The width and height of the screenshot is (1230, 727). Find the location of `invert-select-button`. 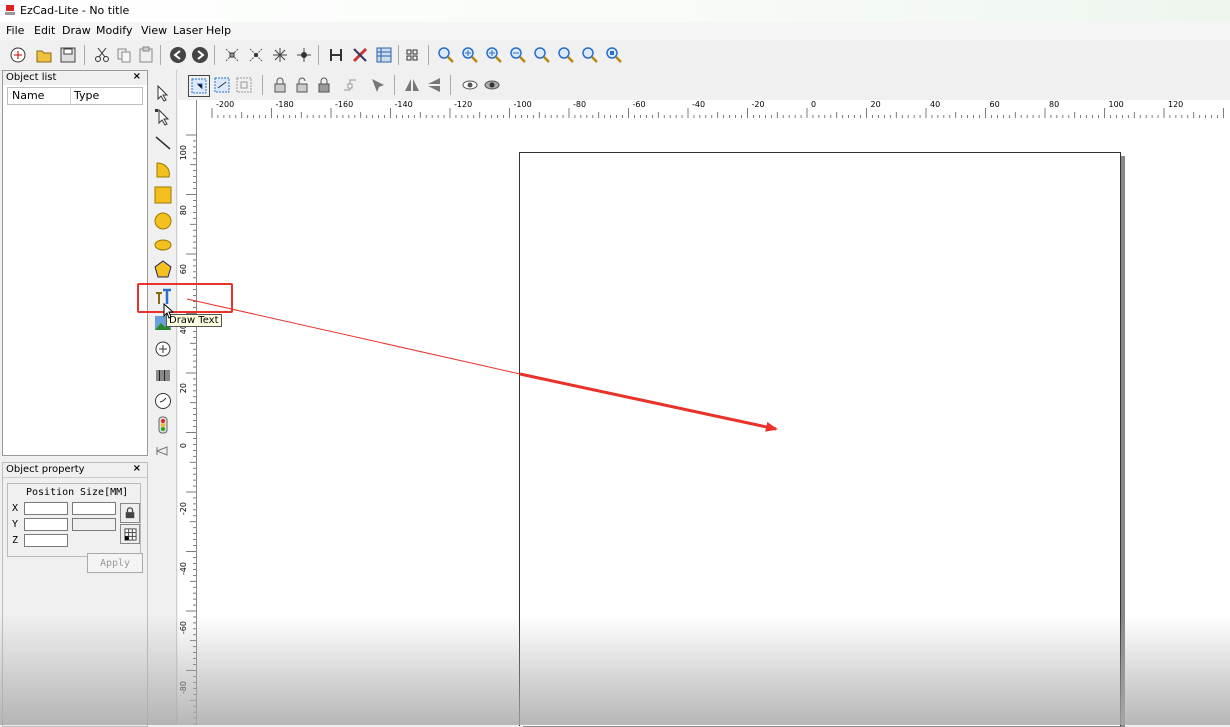

invert-select-button is located at coordinates (222, 85).